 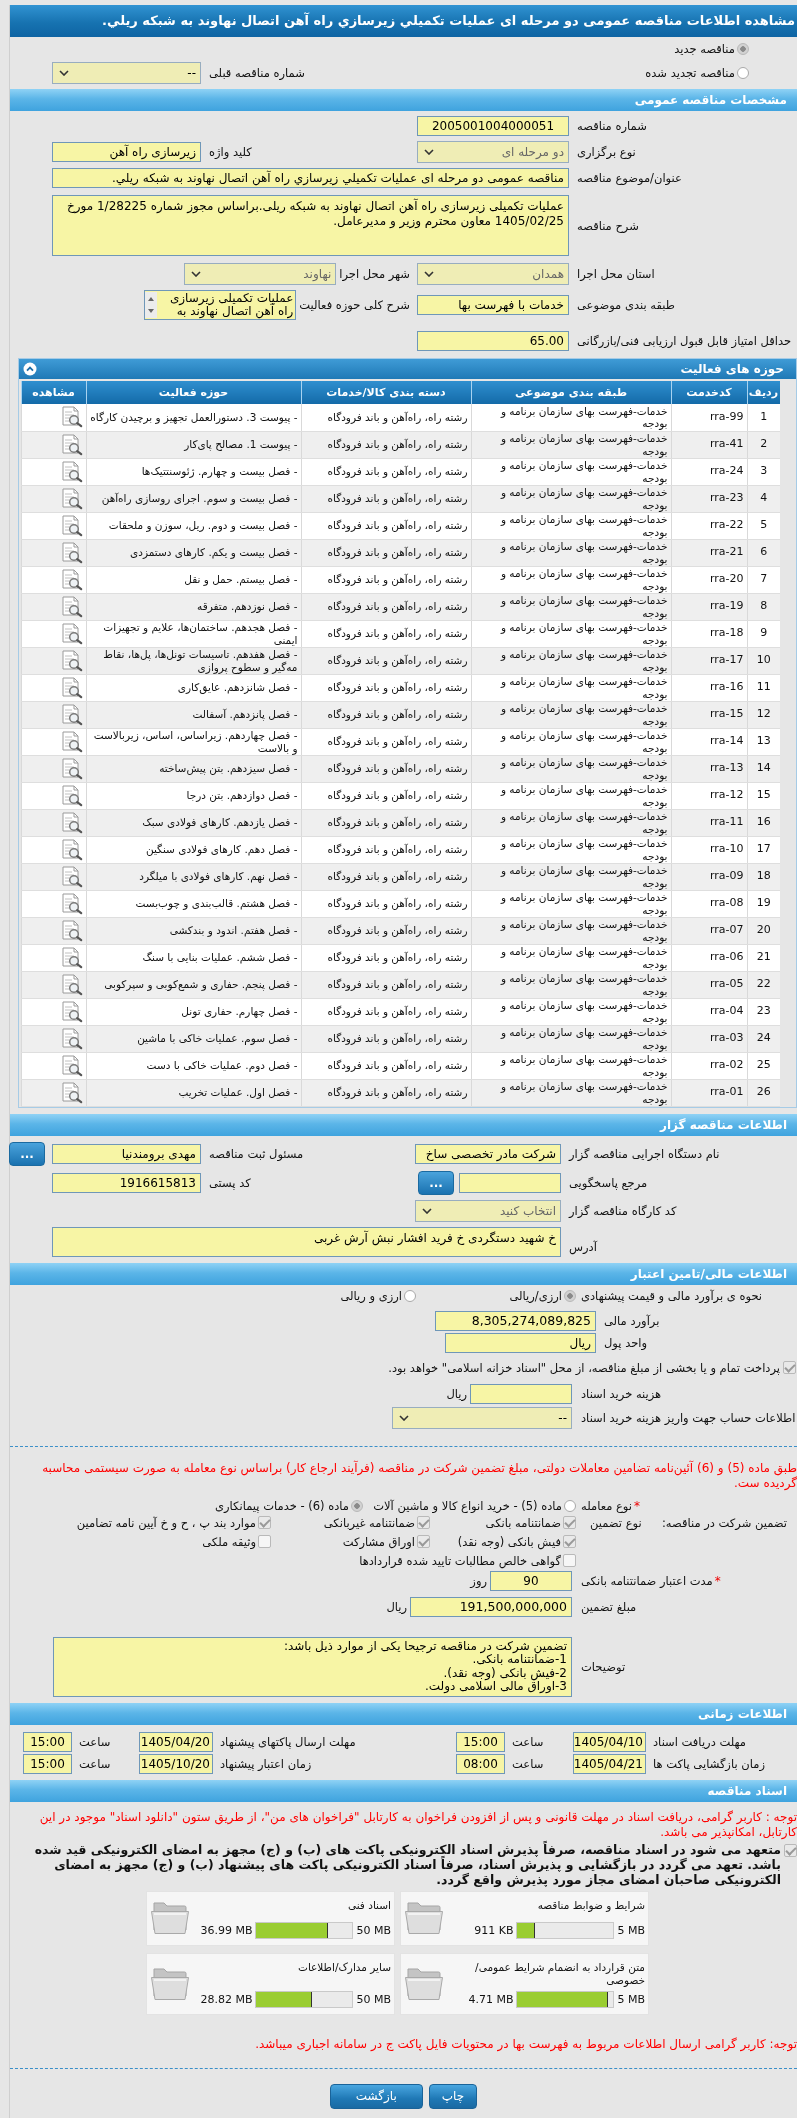 What do you see at coordinates (616, 274) in the screenshot?
I see `field-label: استان محل اجرا` at bounding box center [616, 274].